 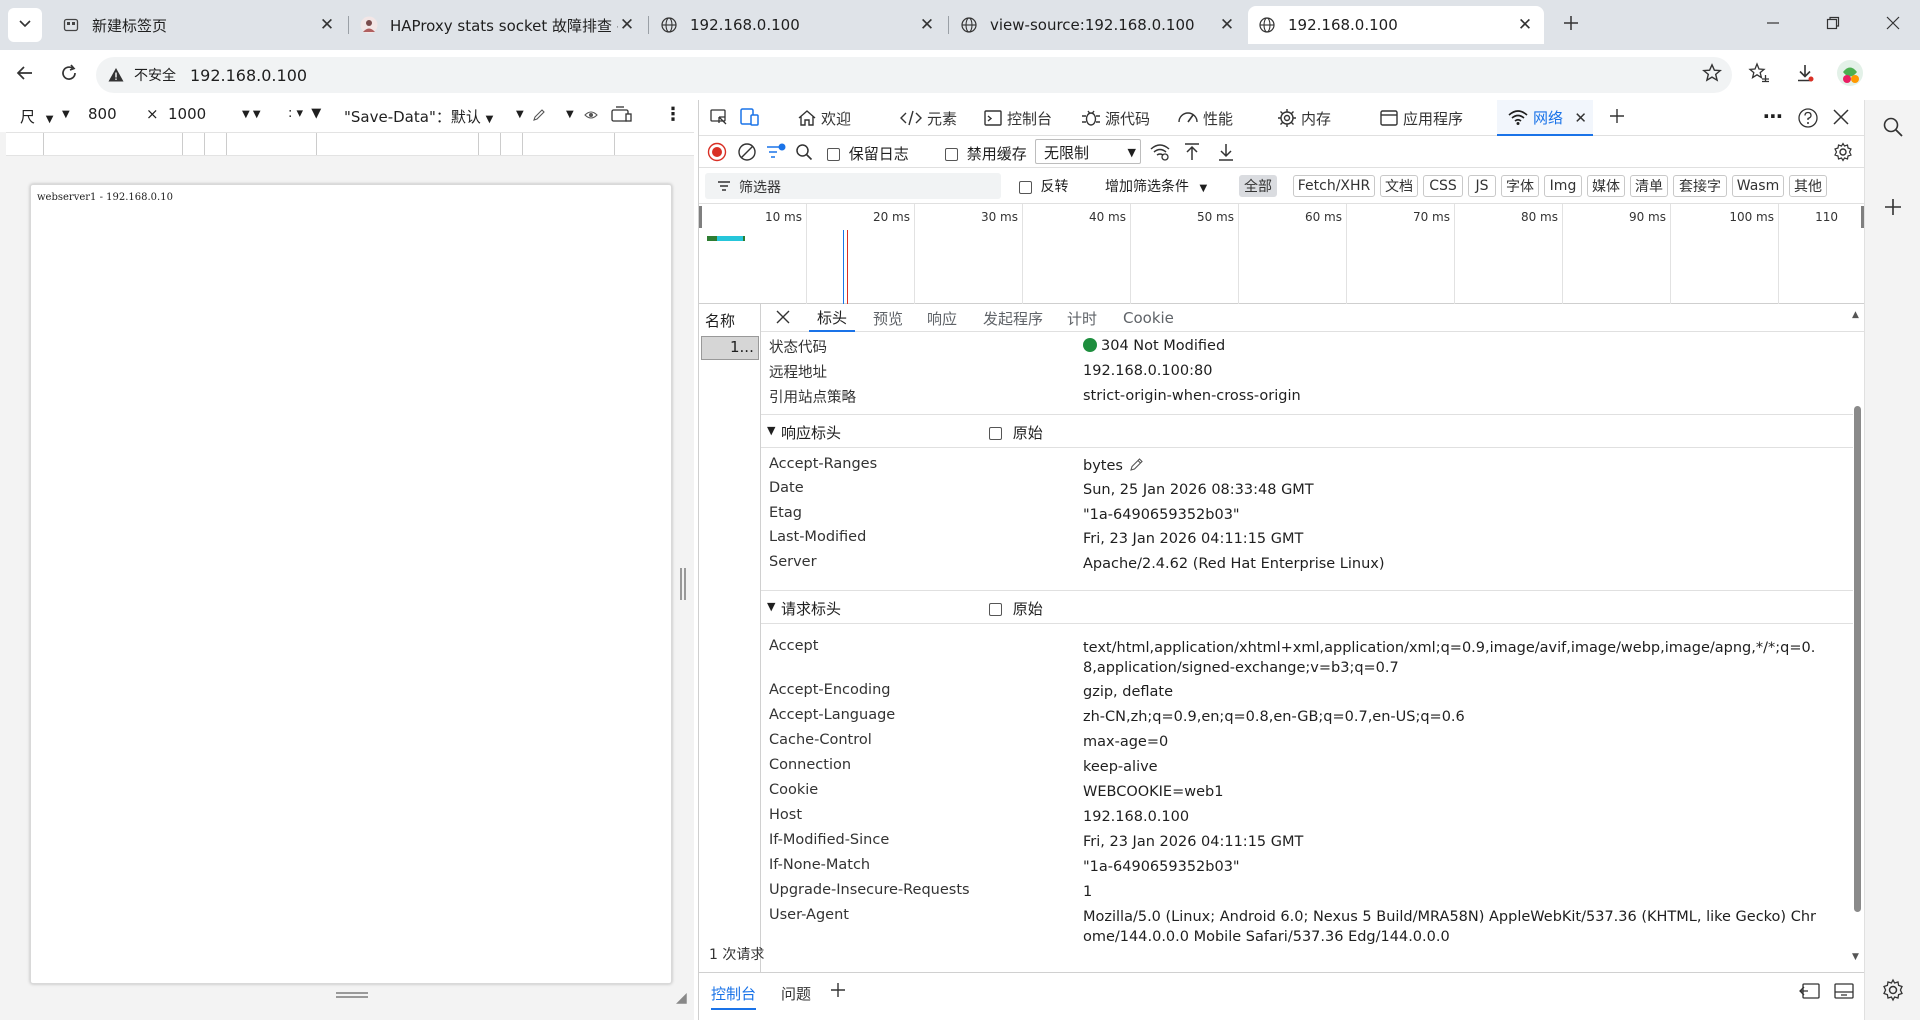 I want to click on tab-timing: 计时, so click(x=1082, y=318).